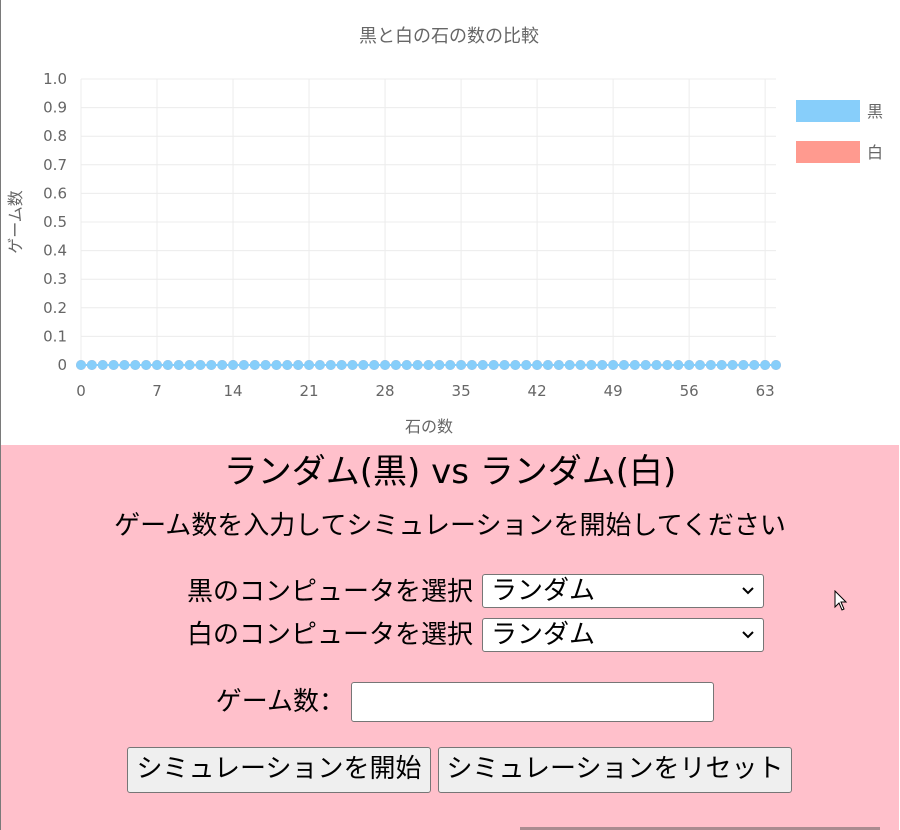 The width and height of the screenshot is (900, 830). What do you see at coordinates (765, 391) in the screenshot?
I see `x-tick-label: 63` at bounding box center [765, 391].